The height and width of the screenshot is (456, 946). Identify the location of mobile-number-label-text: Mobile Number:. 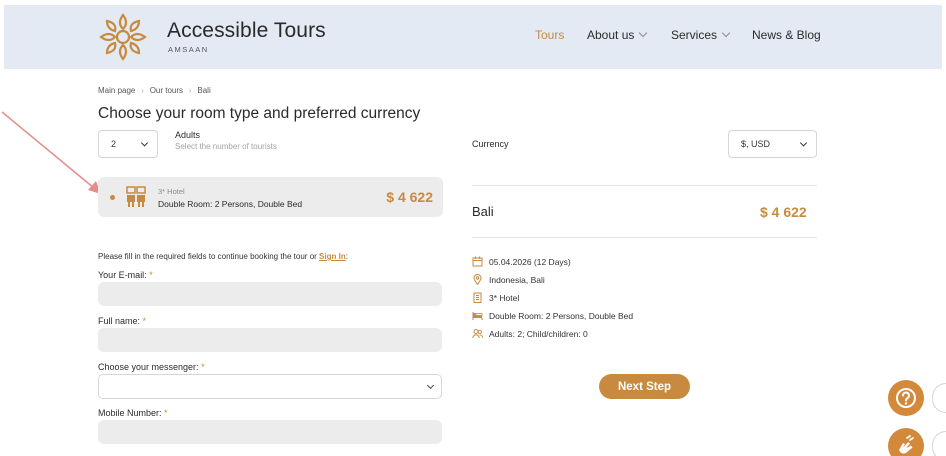
(130, 413).